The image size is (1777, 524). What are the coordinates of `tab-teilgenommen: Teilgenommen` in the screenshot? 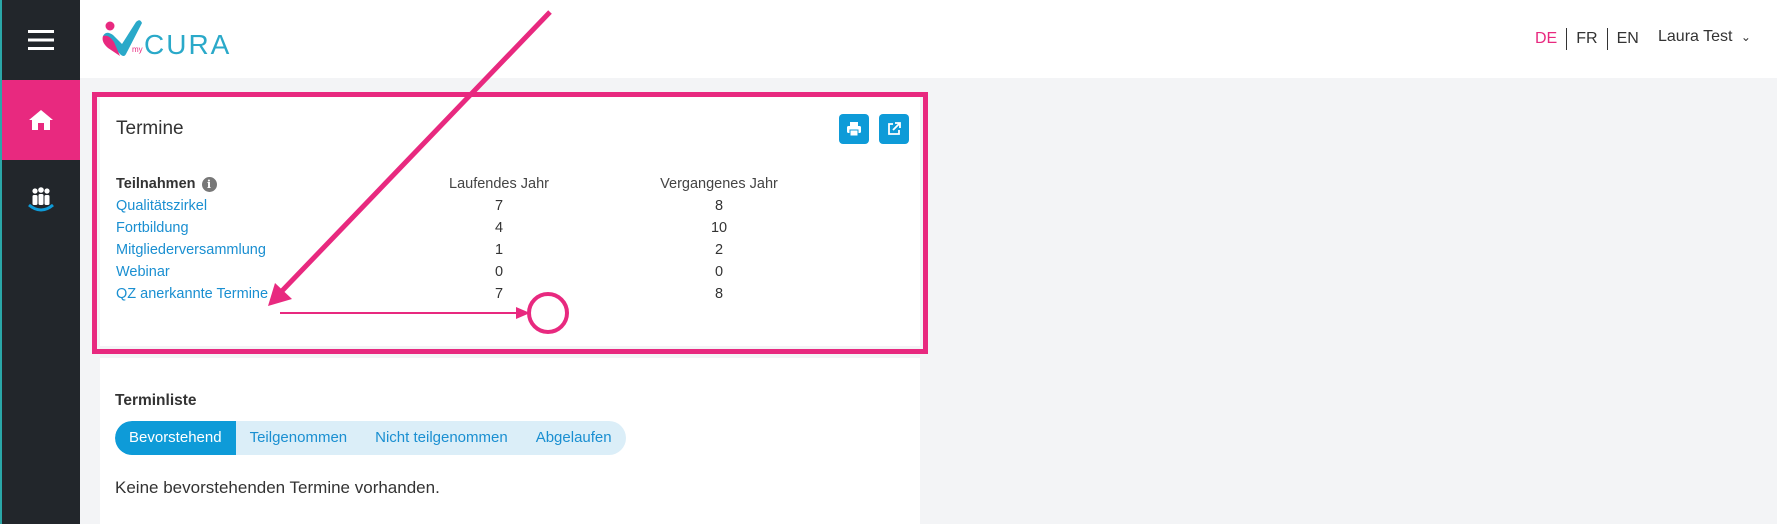 It's located at (299, 438).